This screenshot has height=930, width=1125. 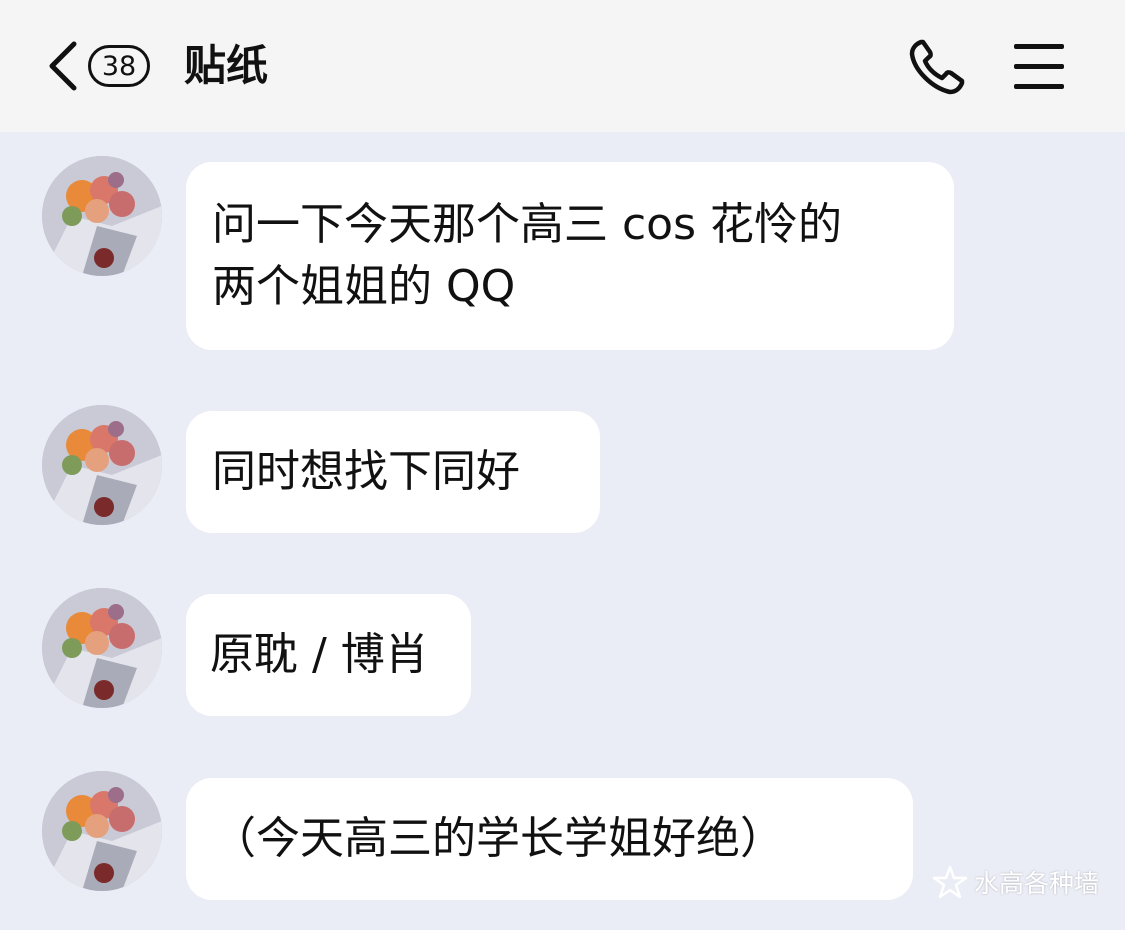 I want to click on message-text-line: 同时想找下同好, so click(x=366, y=471).